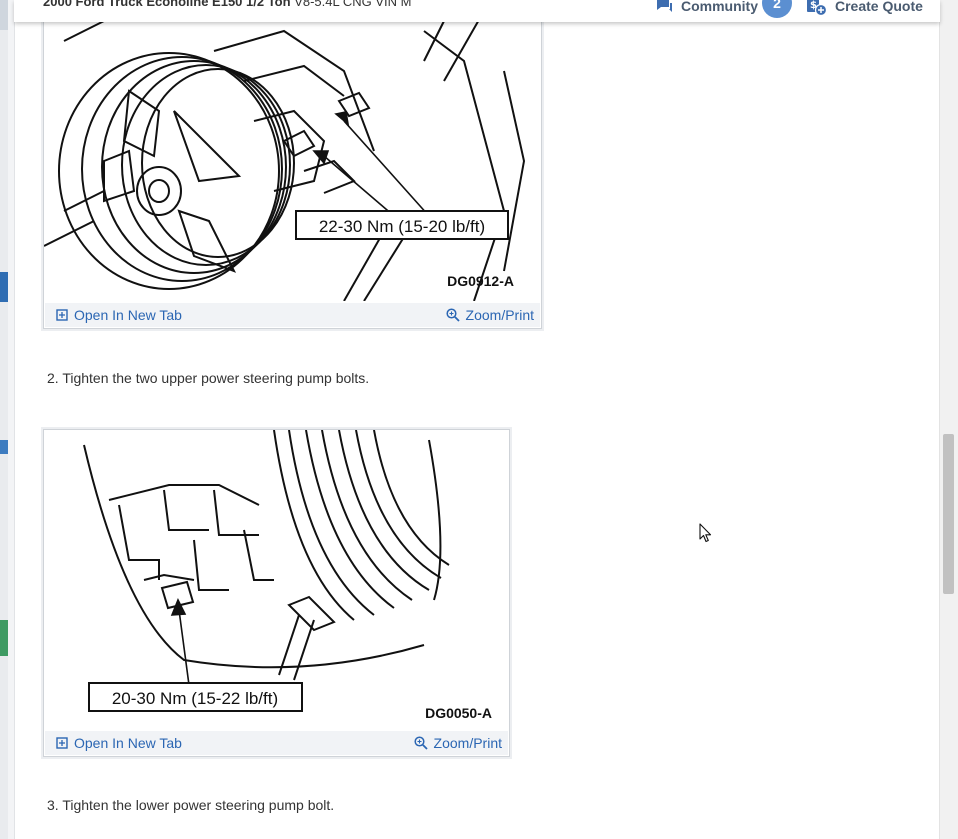  Describe the element at coordinates (948, 419) in the screenshot. I see `page-scrollbar` at that location.